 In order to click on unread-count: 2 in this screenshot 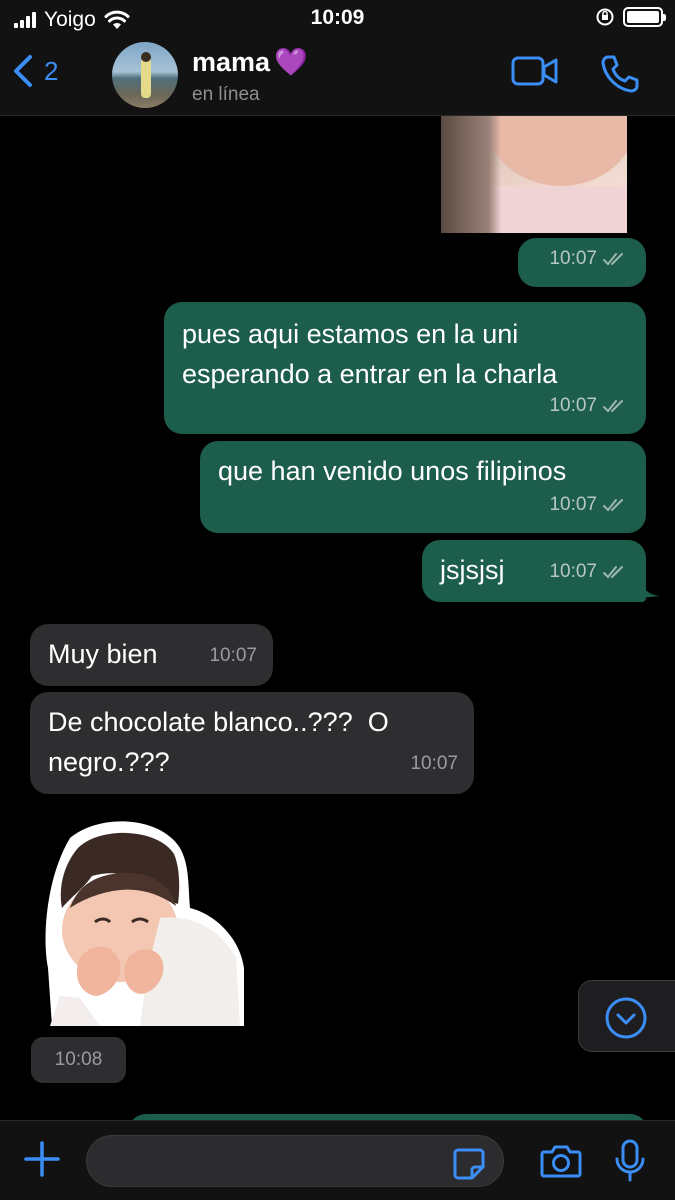, I will do `click(51, 70)`.